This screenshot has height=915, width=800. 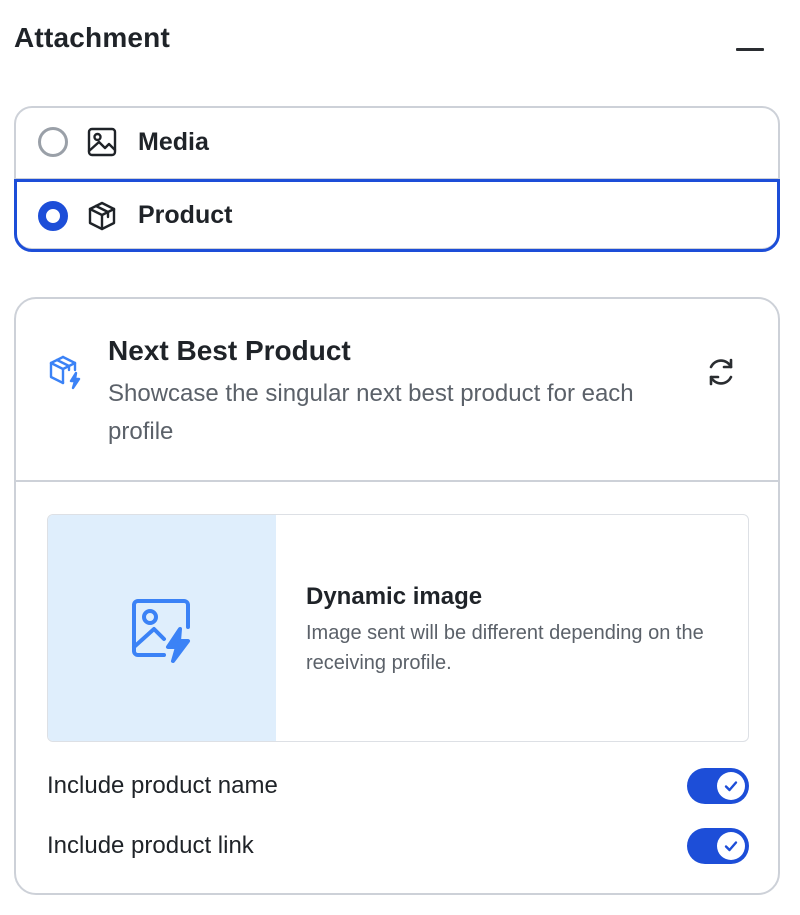 What do you see at coordinates (229, 350) in the screenshot?
I see `card-title: Next Best Product` at bounding box center [229, 350].